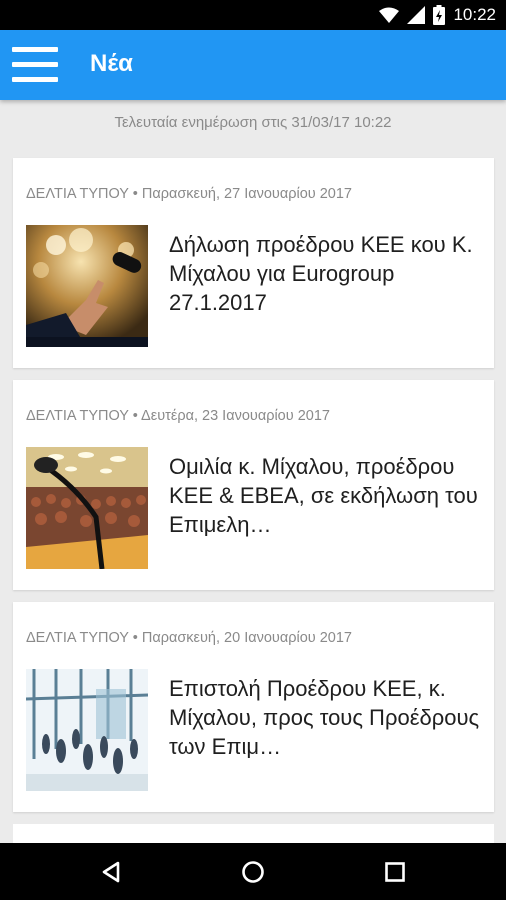 The height and width of the screenshot is (900, 506). I want to click on status-icons: 10:22, so click(437, 15).